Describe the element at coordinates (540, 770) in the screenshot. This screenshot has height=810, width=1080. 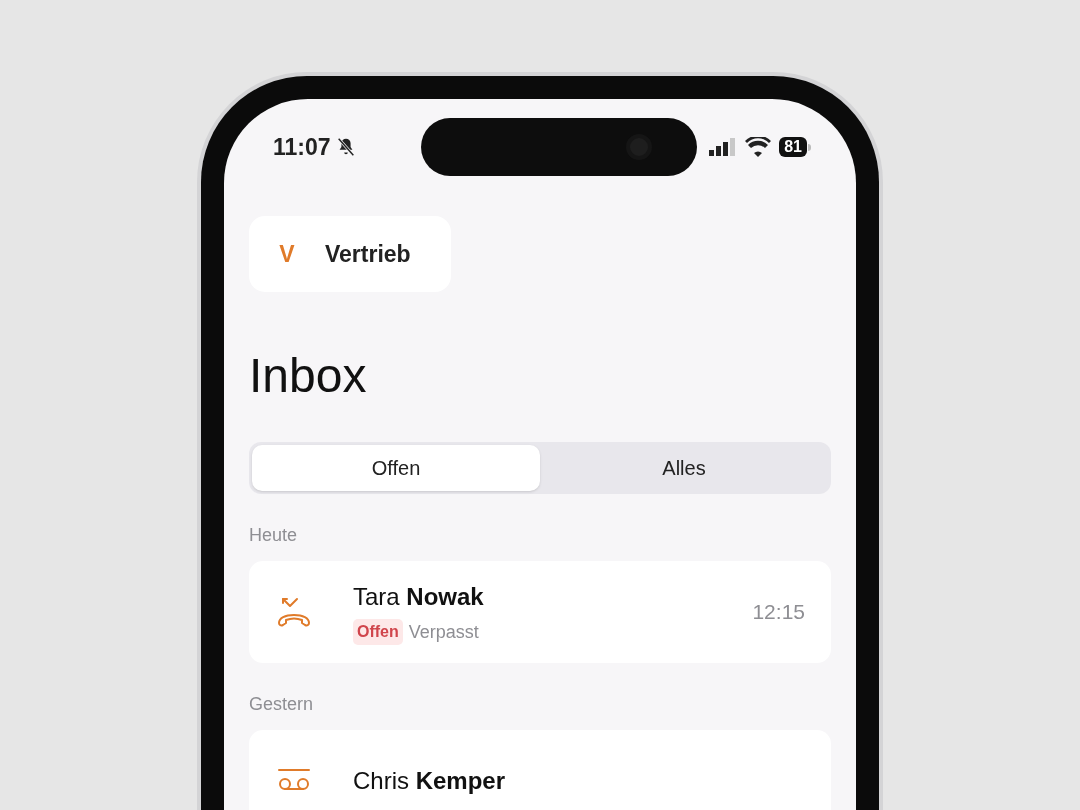
I see `call-card: Chris Kemper` at that location.